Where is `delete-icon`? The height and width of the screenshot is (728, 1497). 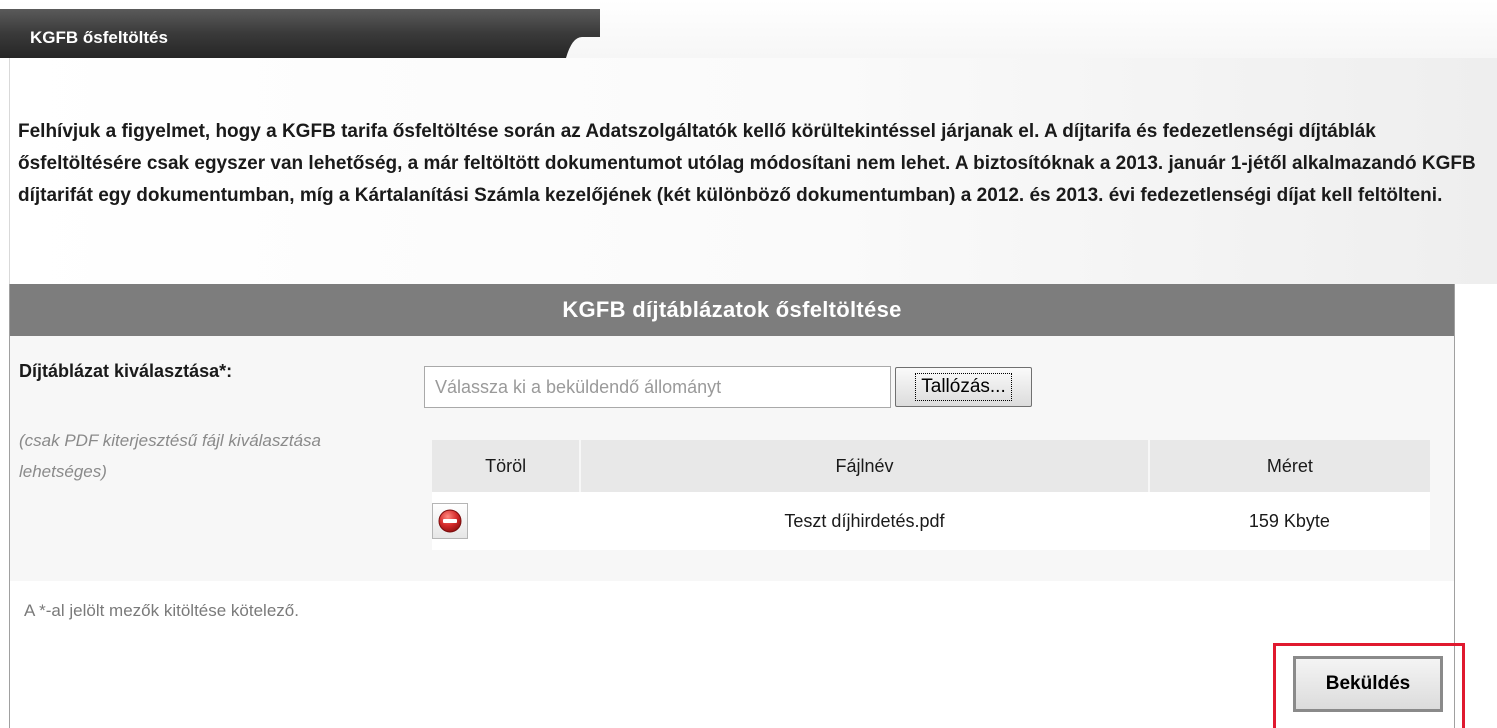 delete-icon is located at coordinates (450, 521).